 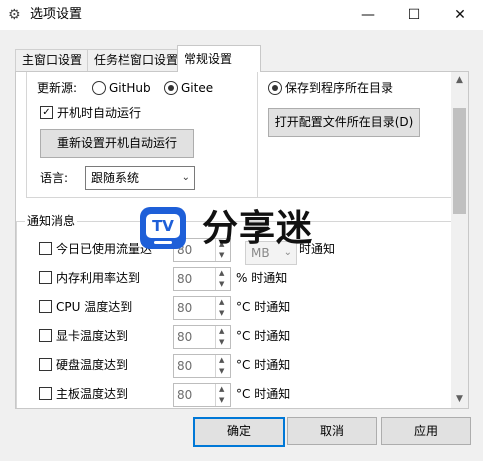 What do you see at coordinates (262, 278) in the screenshot?
I see `memory-notify-suffix: % 时通知` at bounding box center [262, 278].